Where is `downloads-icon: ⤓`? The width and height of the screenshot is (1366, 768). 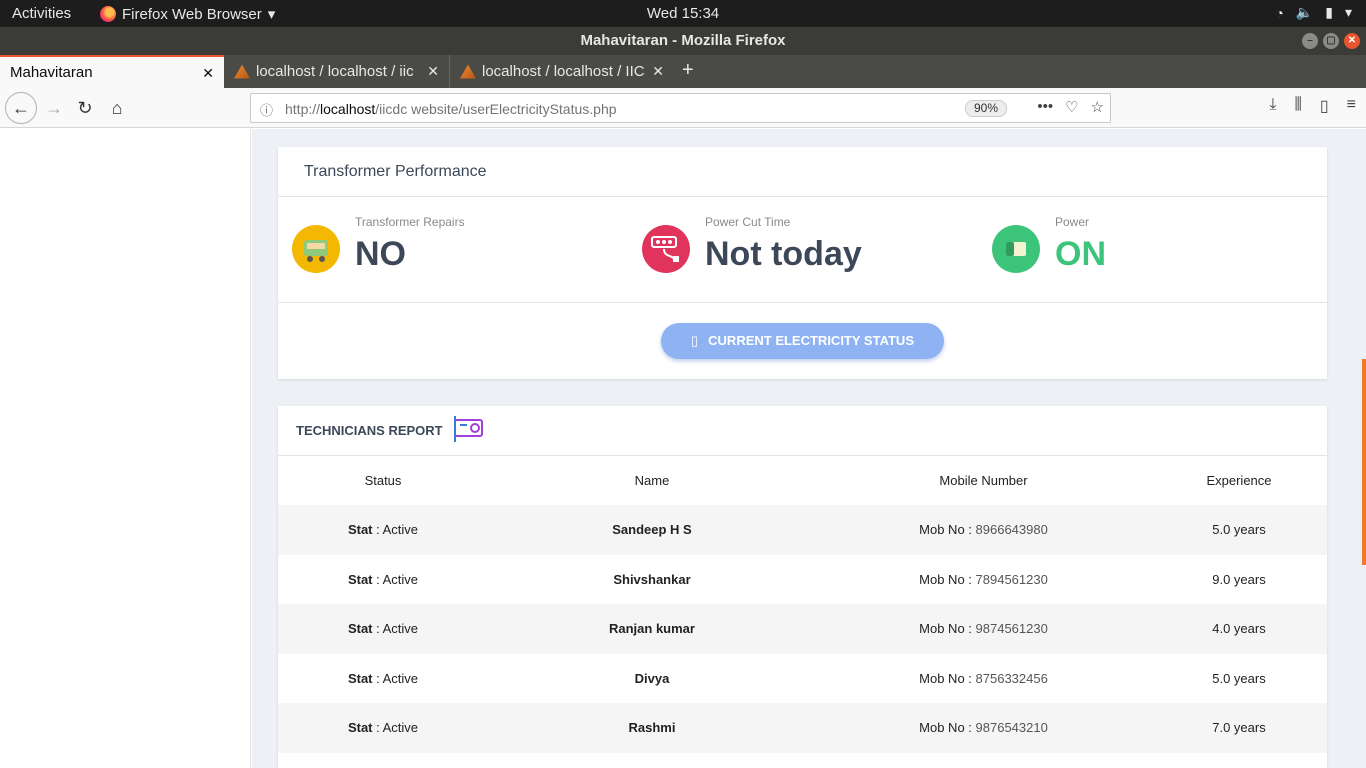 downloads-icon: ⤓ is located at coordinates (1272, 106).